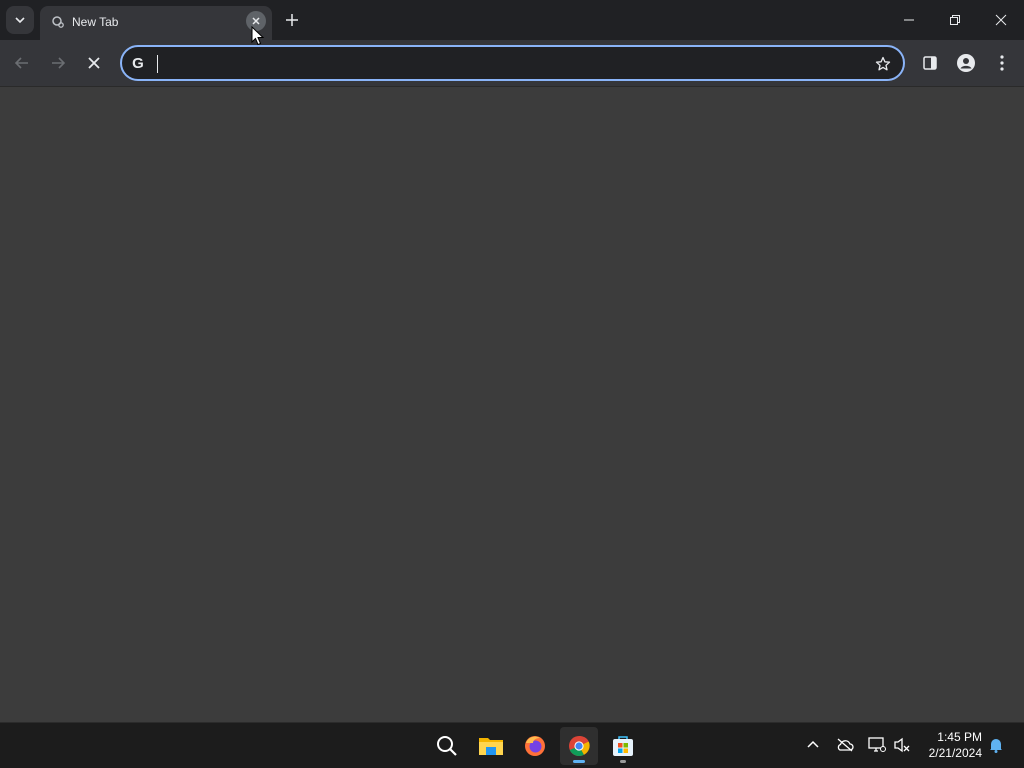  I want to click on onedrive-tray-icon, so click(845, 745).